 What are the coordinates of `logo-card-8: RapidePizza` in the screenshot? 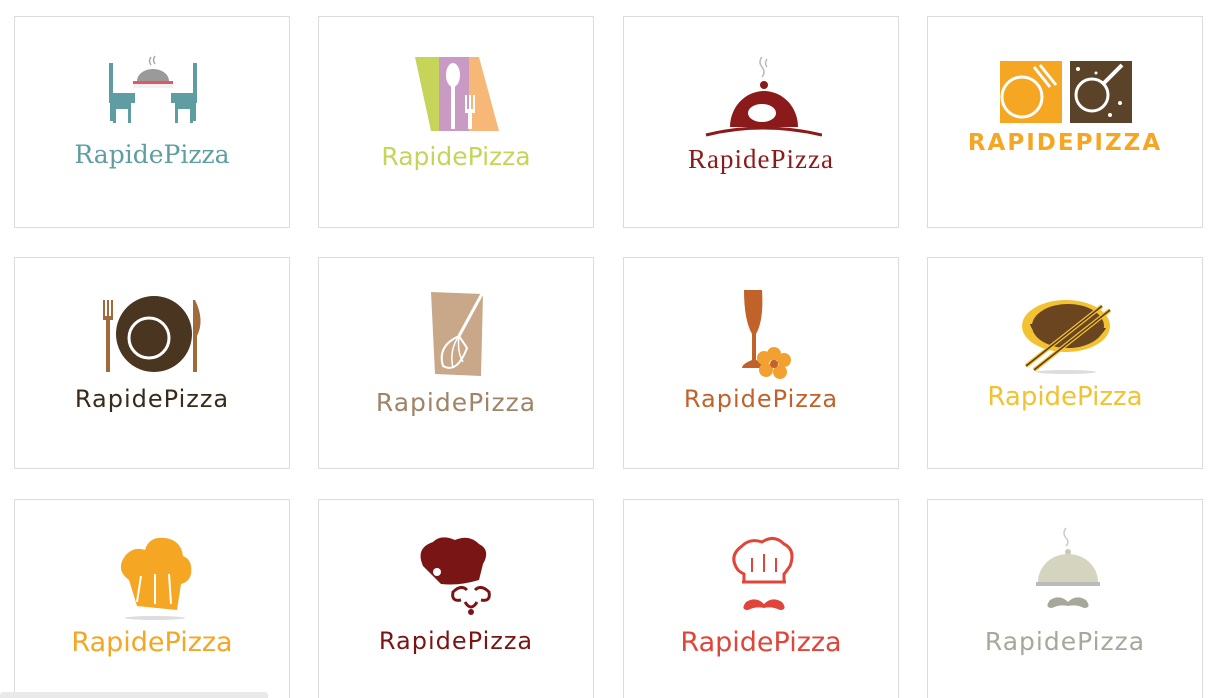 It's located at (1065, 363).